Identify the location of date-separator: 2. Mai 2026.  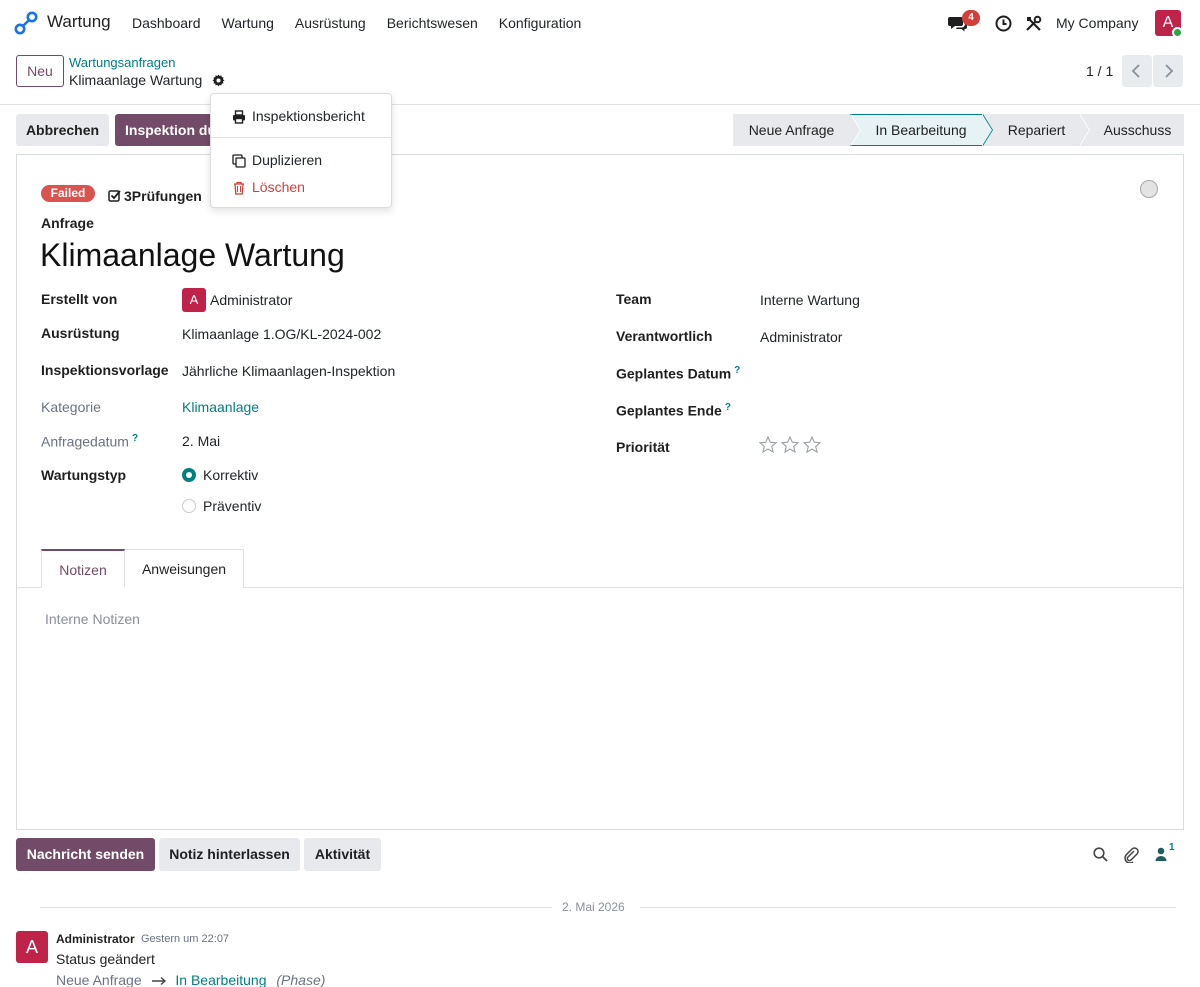
(593, 907).